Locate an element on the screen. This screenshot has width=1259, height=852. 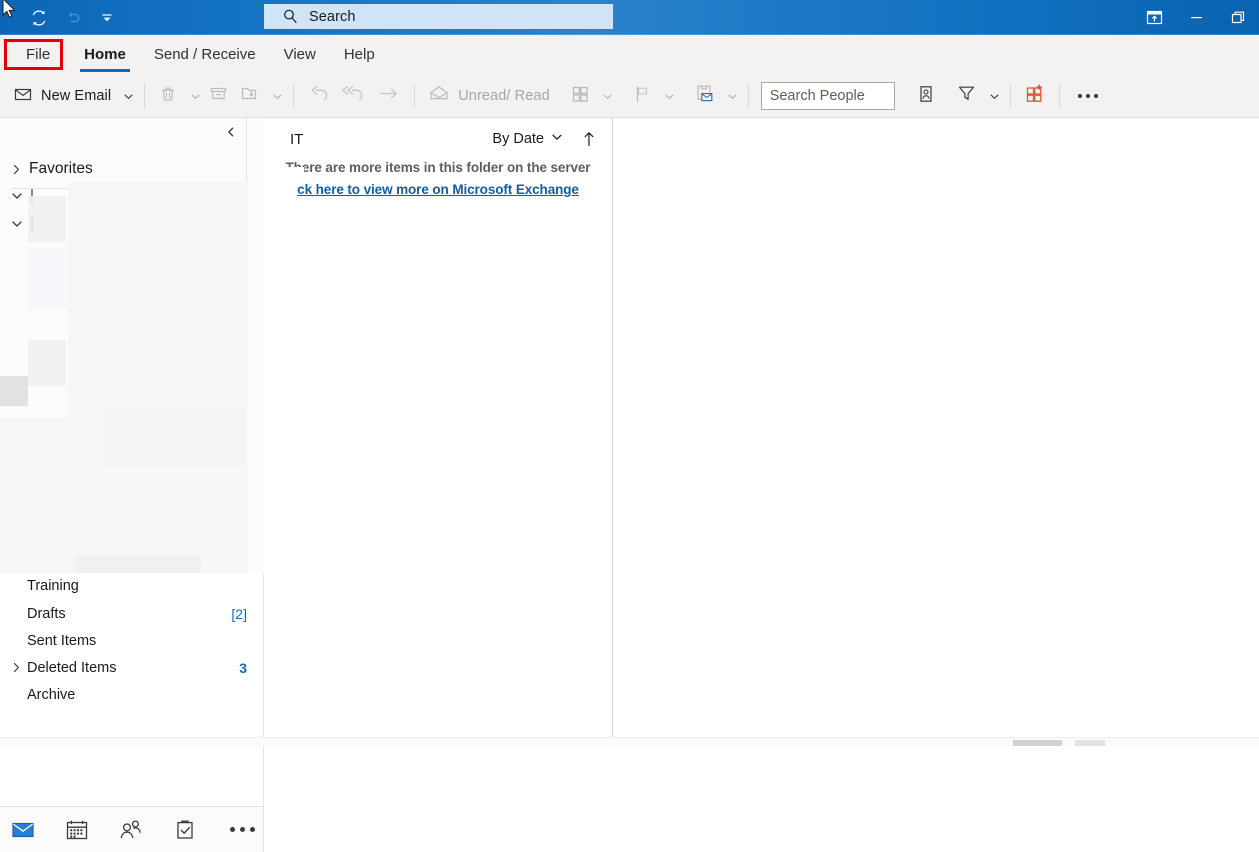
title-bar: Search is located at coordinates (629, 17).